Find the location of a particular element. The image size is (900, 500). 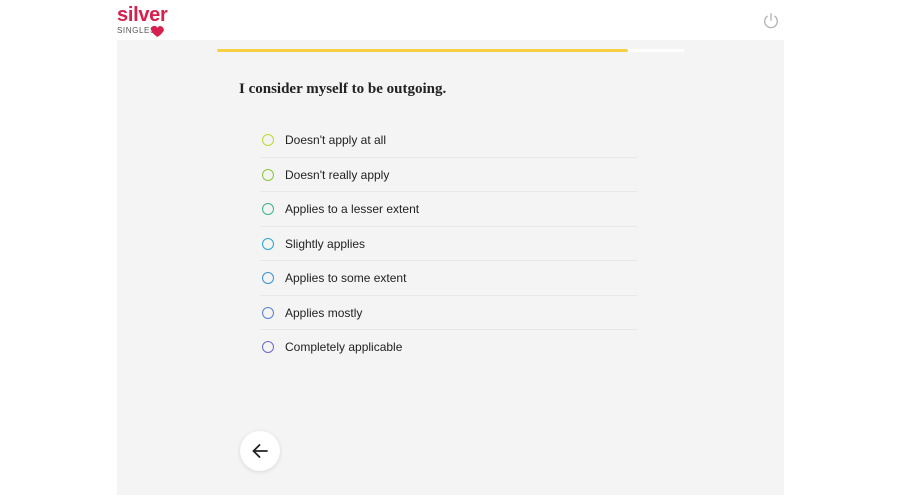

question-text: I consider myself to be outgoing. is located at coordinates (343, 89).